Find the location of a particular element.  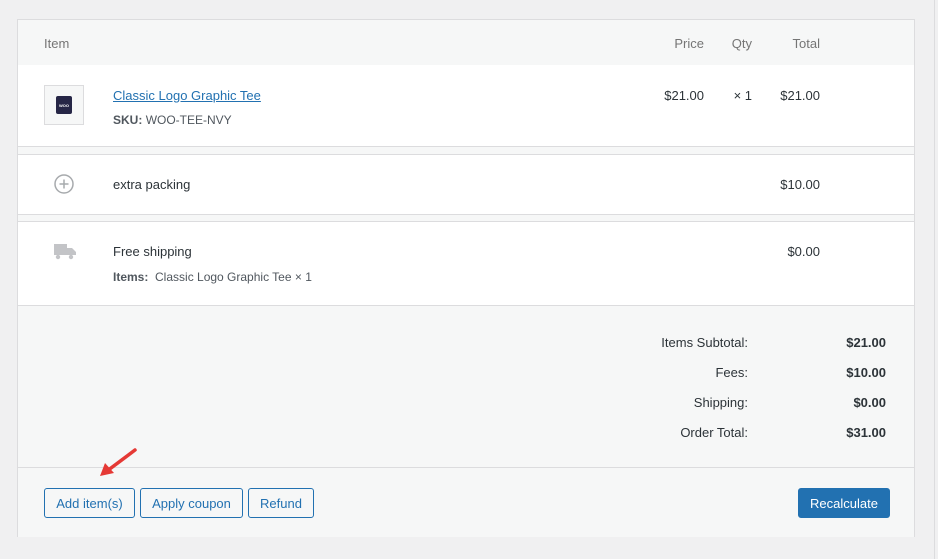

line-item-price: $21.00 is located at coordinates (684, 95).